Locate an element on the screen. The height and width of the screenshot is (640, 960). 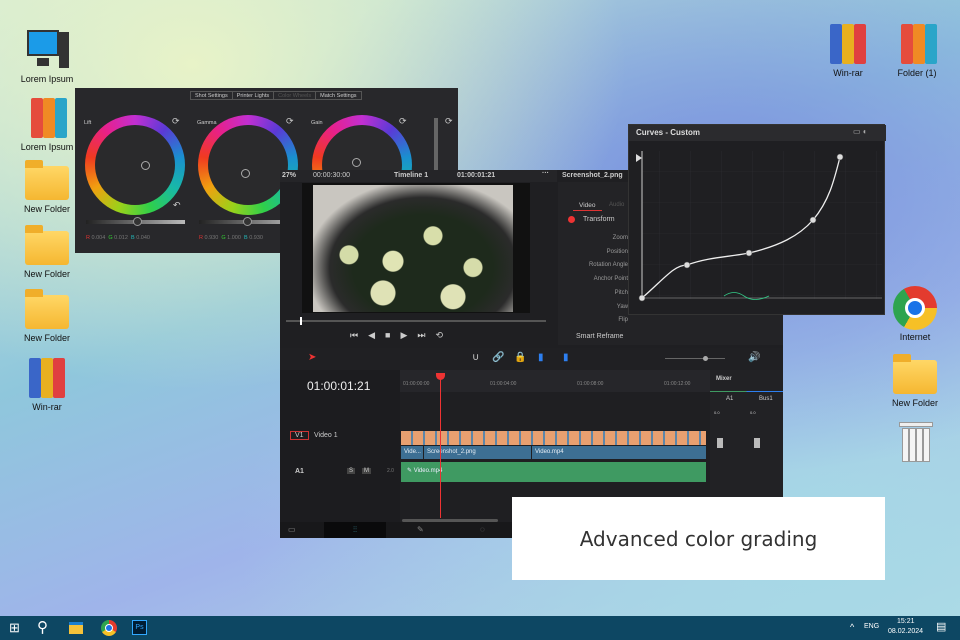
tab-color-wheels: Color Wheels is located at coordinates (295, 95).